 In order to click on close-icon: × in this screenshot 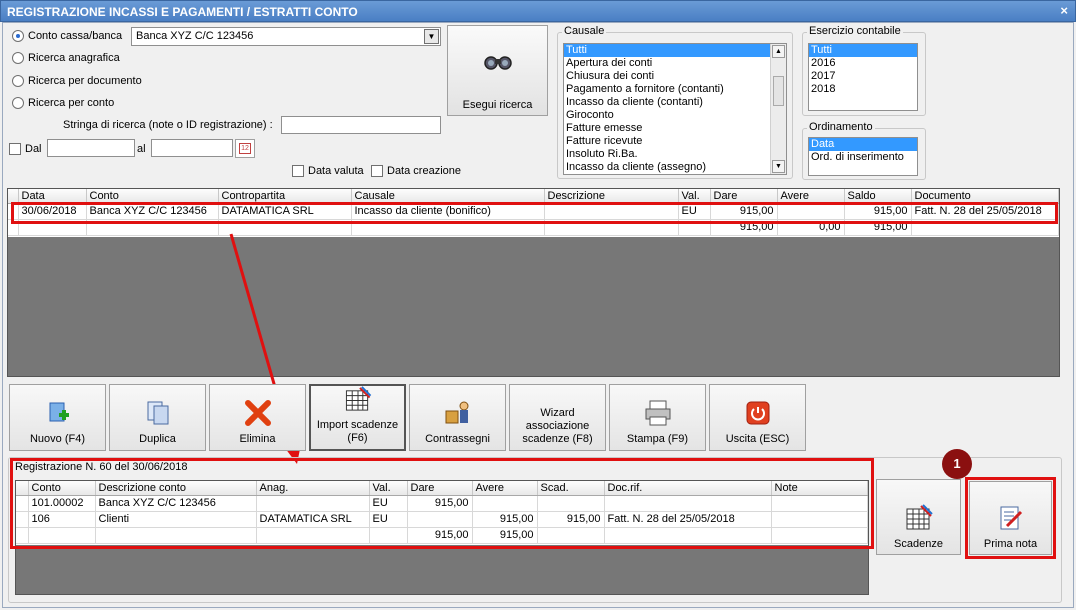, I will do `click(1064, 10)`.